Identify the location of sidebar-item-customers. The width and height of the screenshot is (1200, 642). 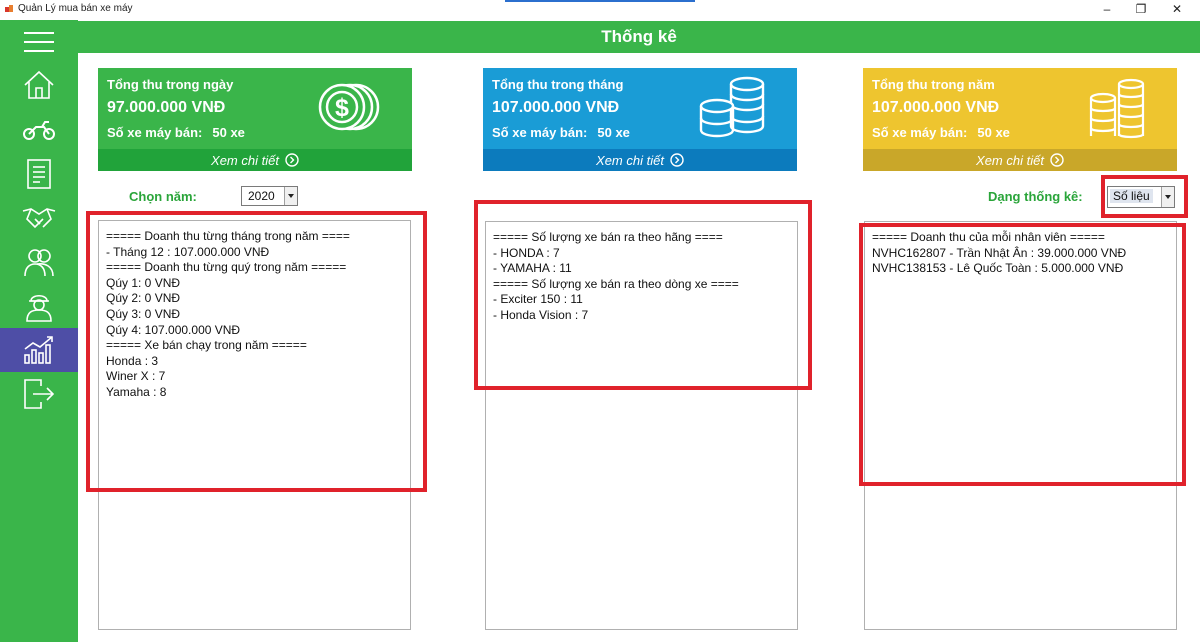
(39, 262).